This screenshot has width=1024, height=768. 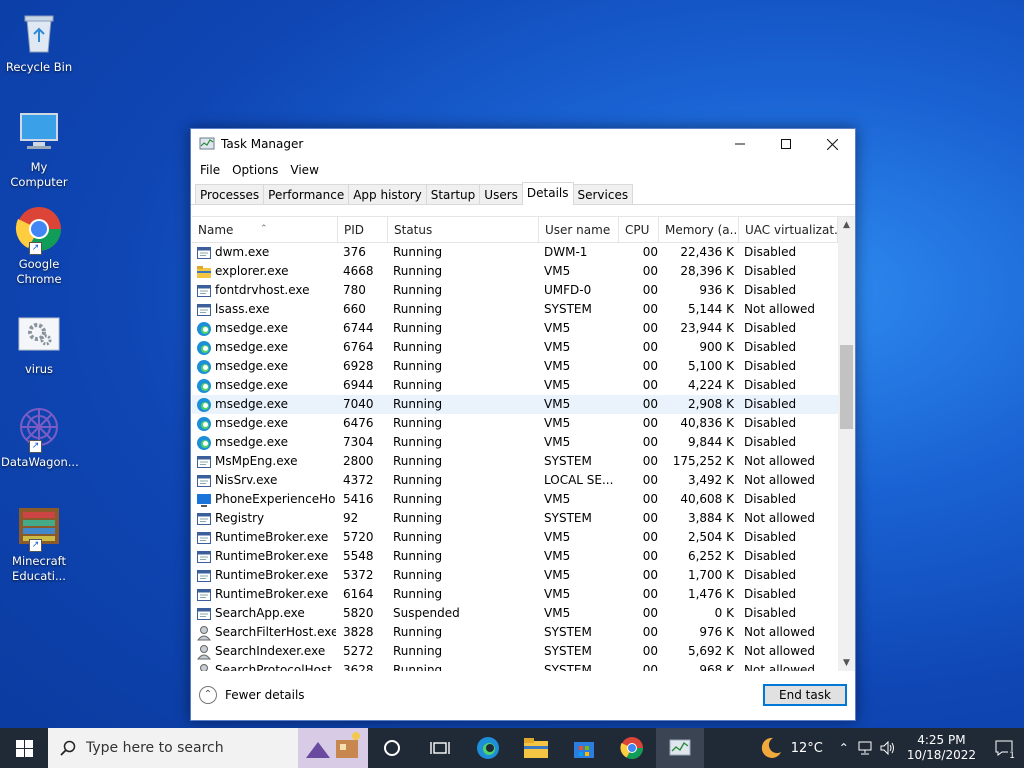 I want to click on close-button, so click(x=832, y=144).